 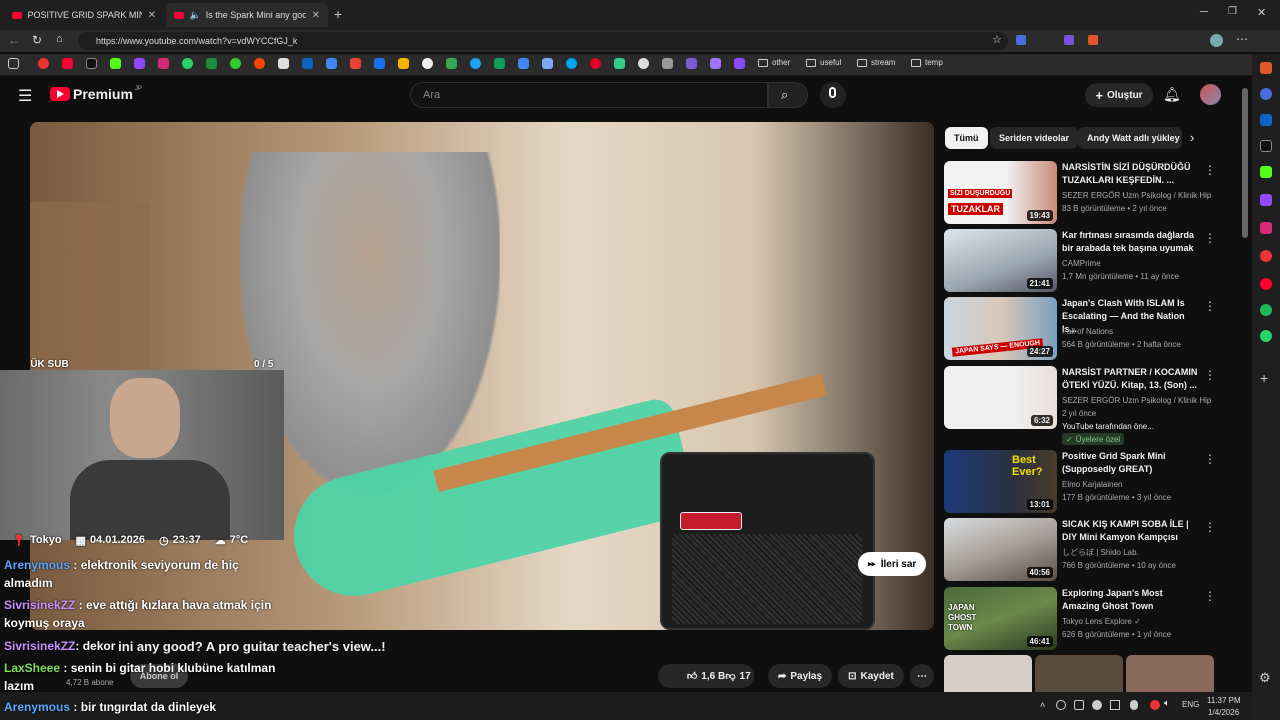 I want to click on bookmark-folder: stream, so click(x=876, y=62).